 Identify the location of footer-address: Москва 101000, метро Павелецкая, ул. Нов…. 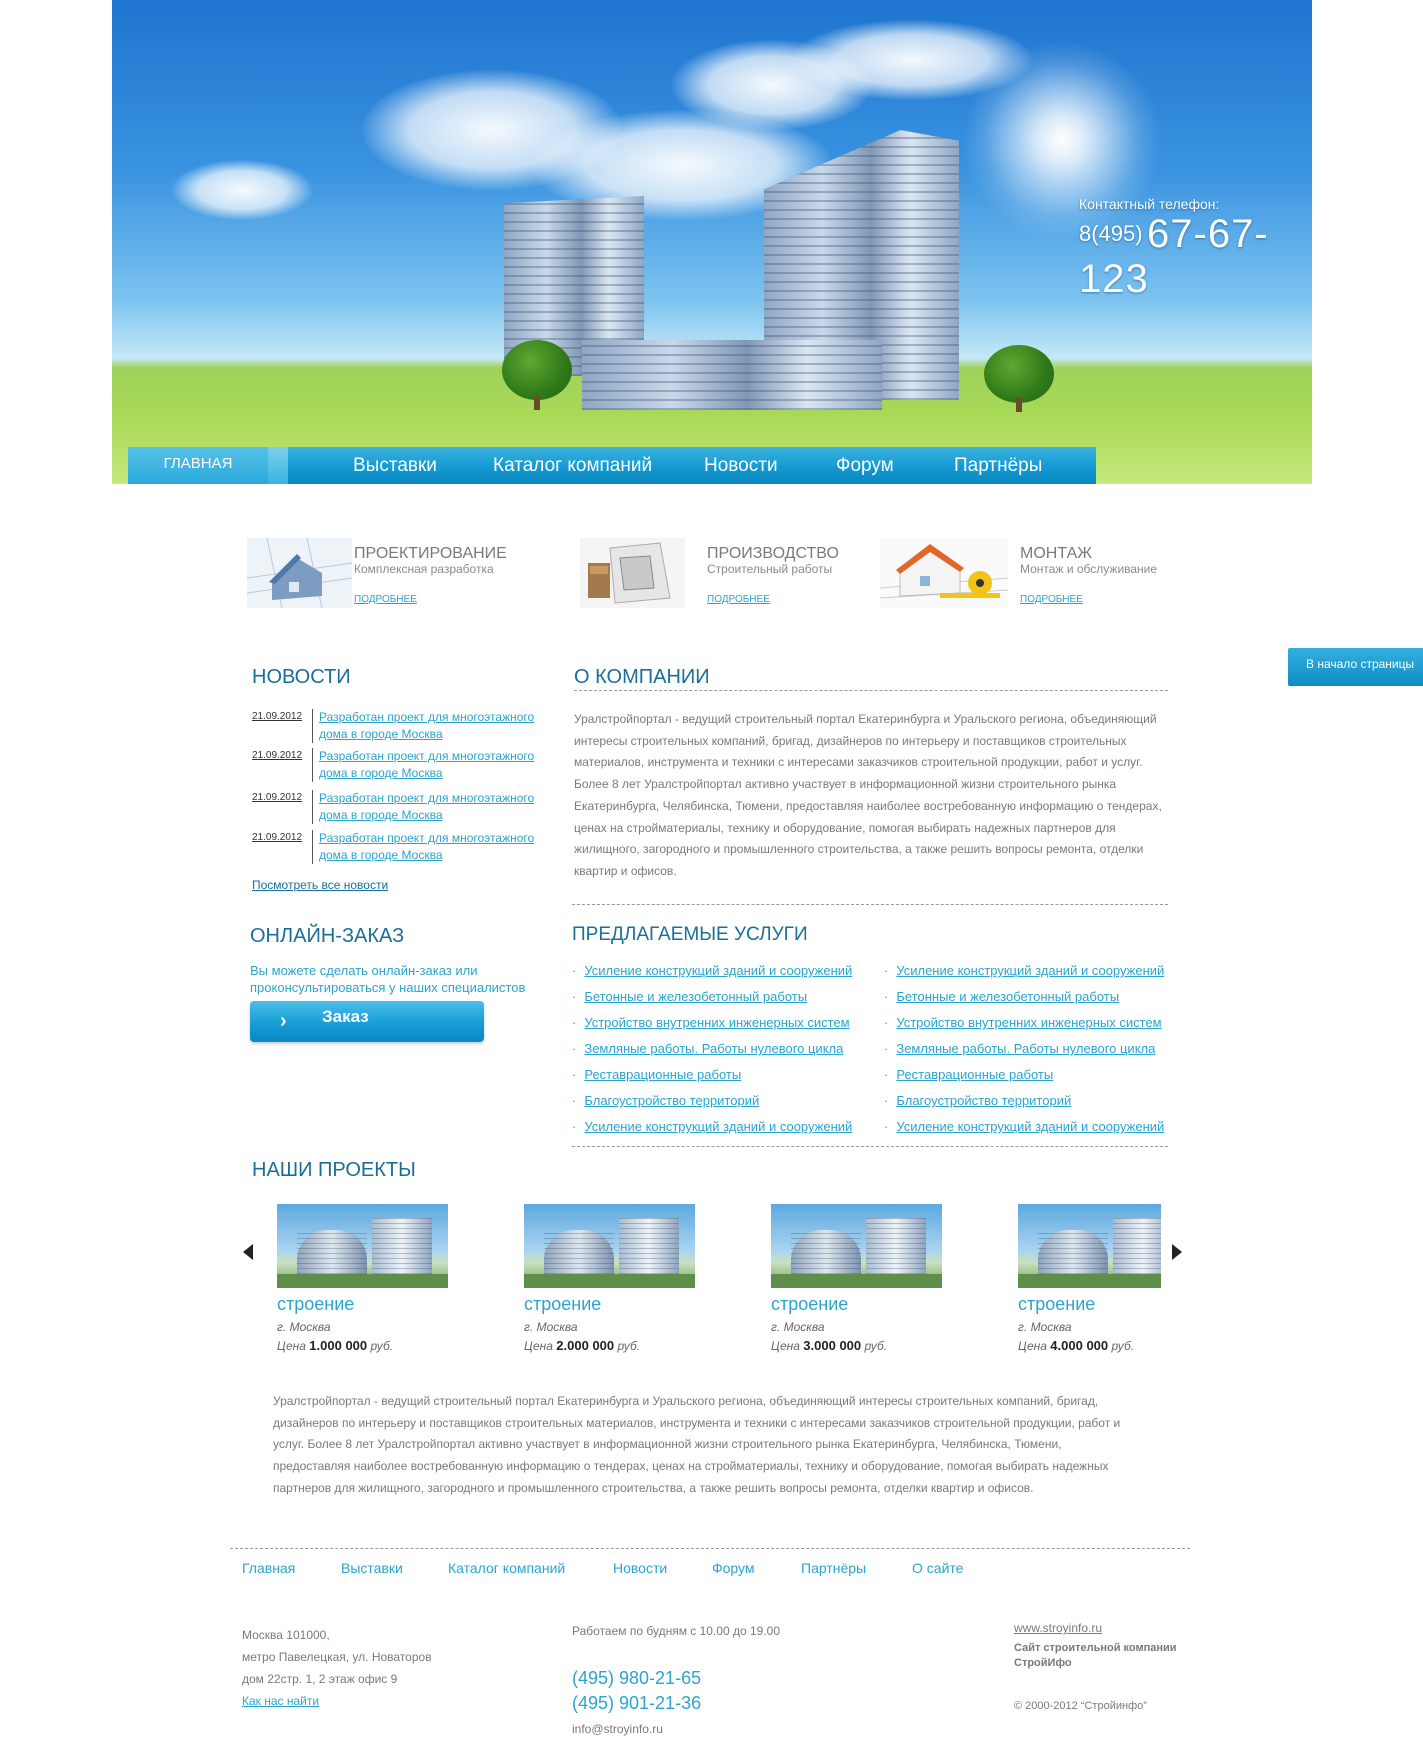
(337, 1657).